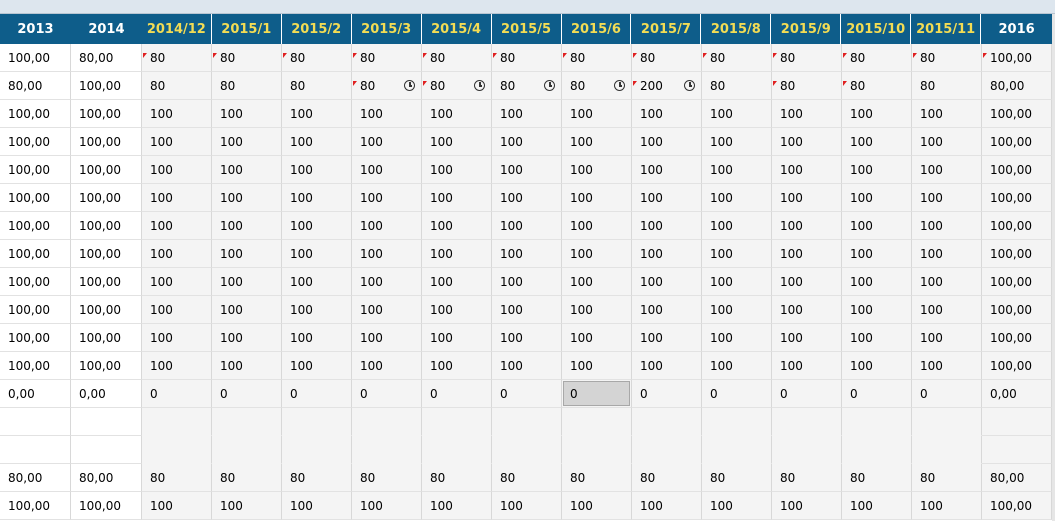 Image resolution: width=1055 pixels, height=521 pixels. Describe the element at coordinates (736, 29) in the screenshot. I see `column-header-2015-8: 2015/8` at that location.